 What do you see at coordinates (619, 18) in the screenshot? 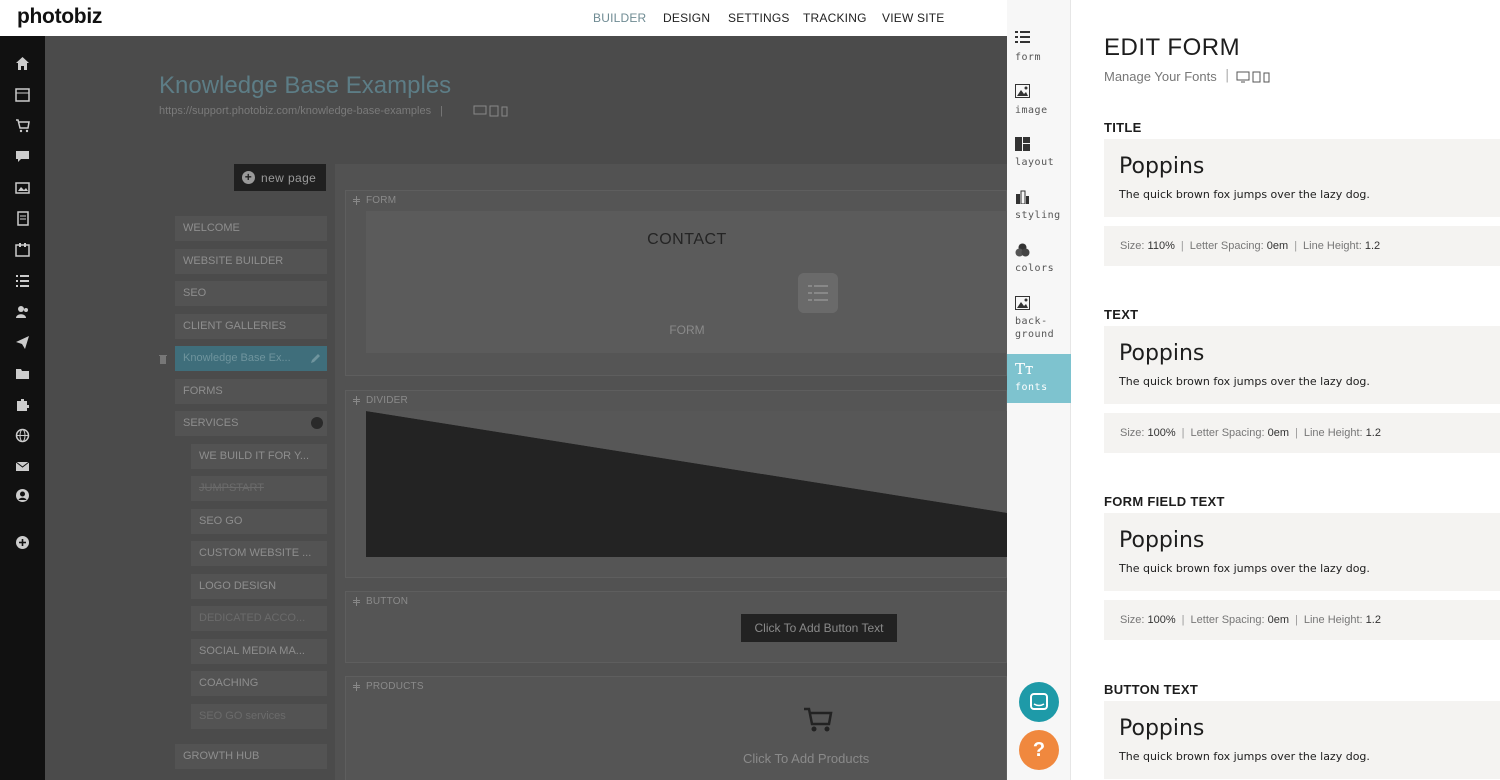
I see `nav-builder: BUILDER` at bounding box center [619, 18].